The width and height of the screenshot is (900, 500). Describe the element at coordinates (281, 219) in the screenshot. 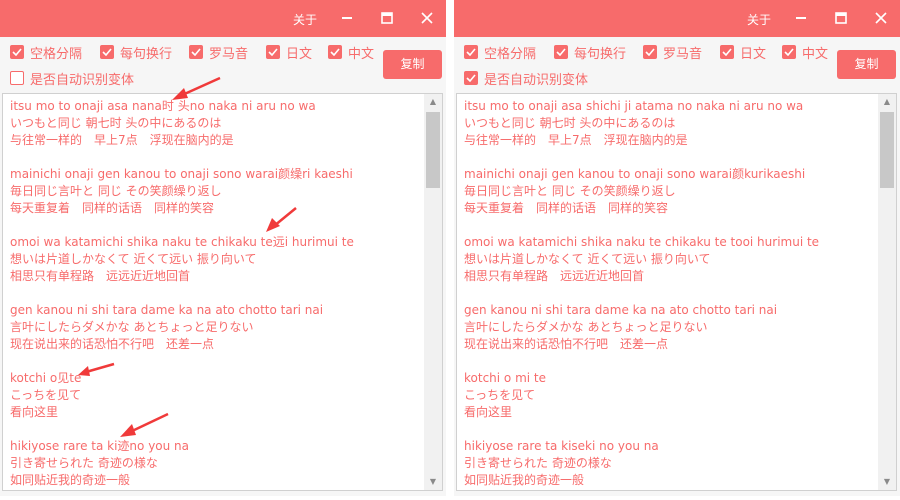

I see `red-arrow-annotation` at that location.